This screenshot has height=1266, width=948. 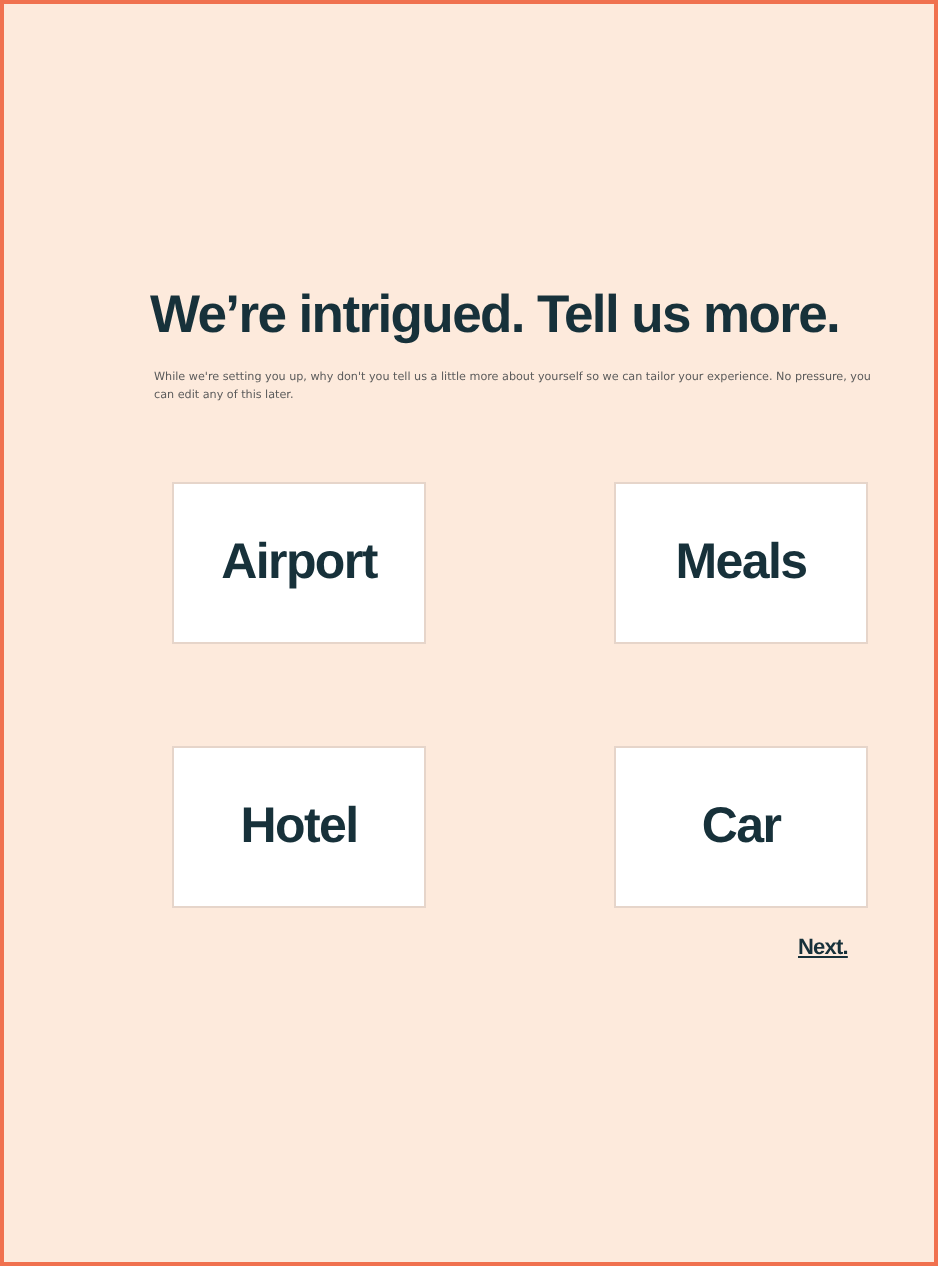 What do you see at coordinates (496, 315) in the screenshot?
I see `page-title: We’re intrigued. Tell us more.` at bounding box center [496, 315].